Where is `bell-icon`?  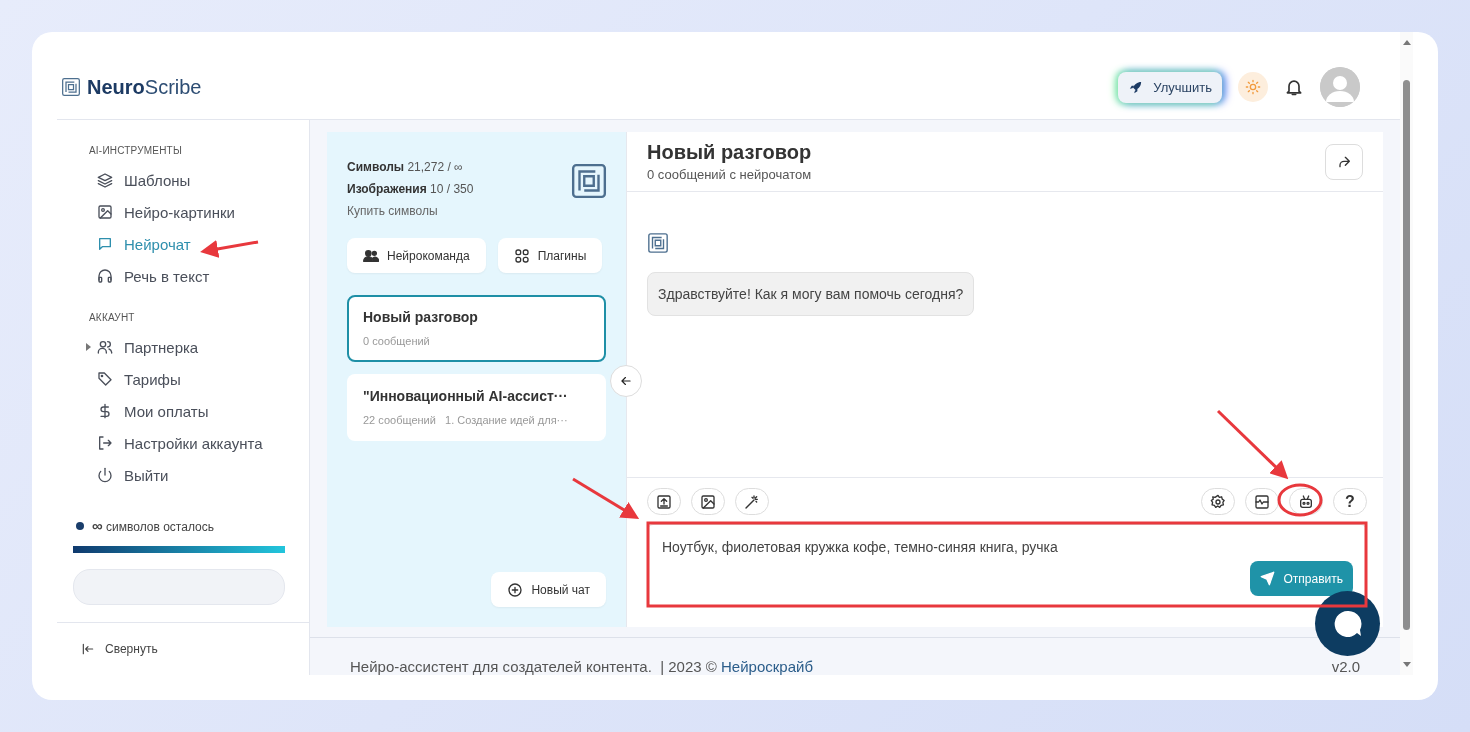
bell-icon is located at coordinates (1294, 87).